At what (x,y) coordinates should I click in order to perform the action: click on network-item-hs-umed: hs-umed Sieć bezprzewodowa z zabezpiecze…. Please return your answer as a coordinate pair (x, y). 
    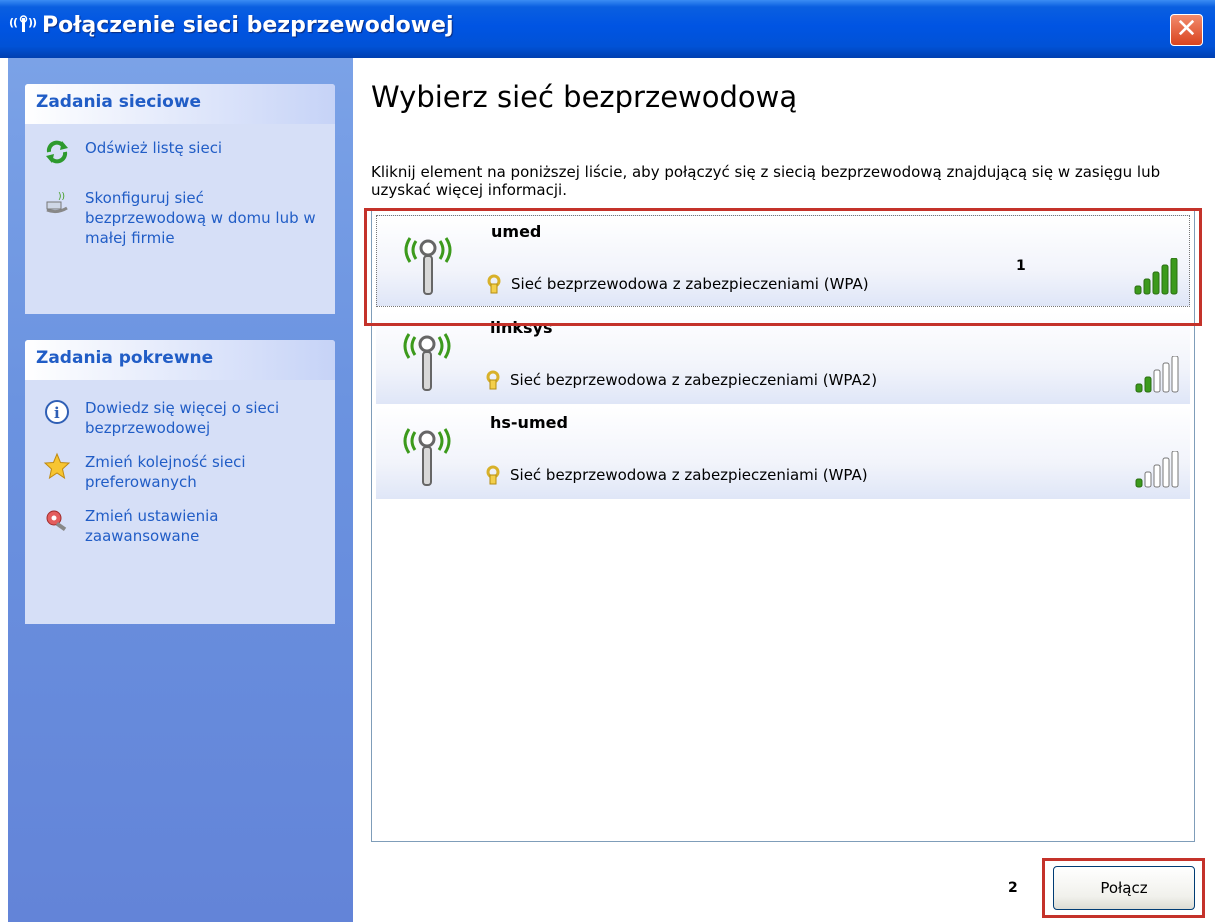
    Looking at the image, I should click on (783, 453).